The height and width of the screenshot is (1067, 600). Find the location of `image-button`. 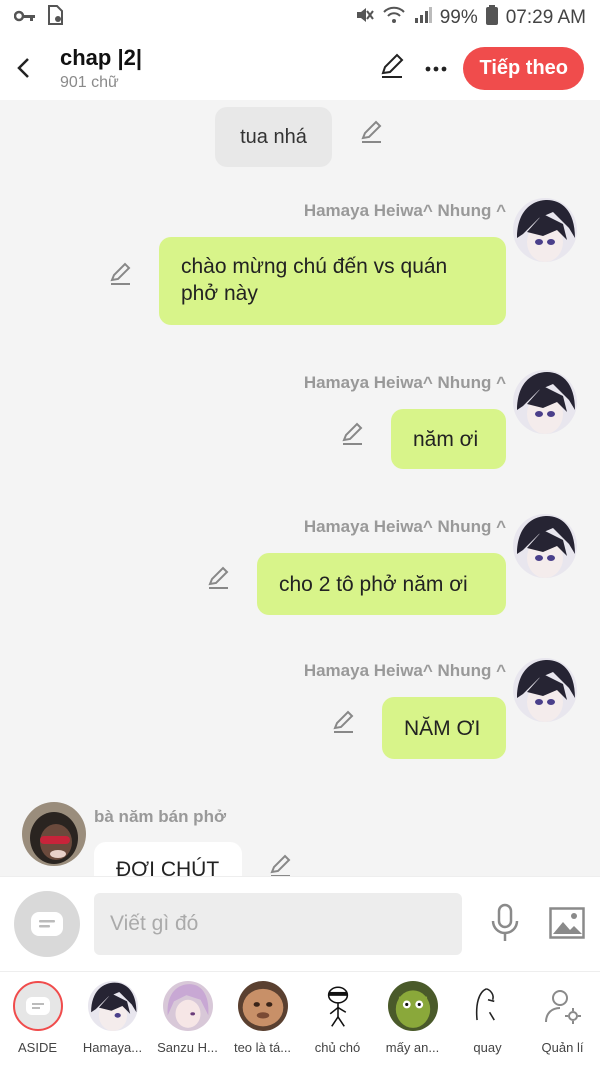

image-button is located at coordinates (567, 925).